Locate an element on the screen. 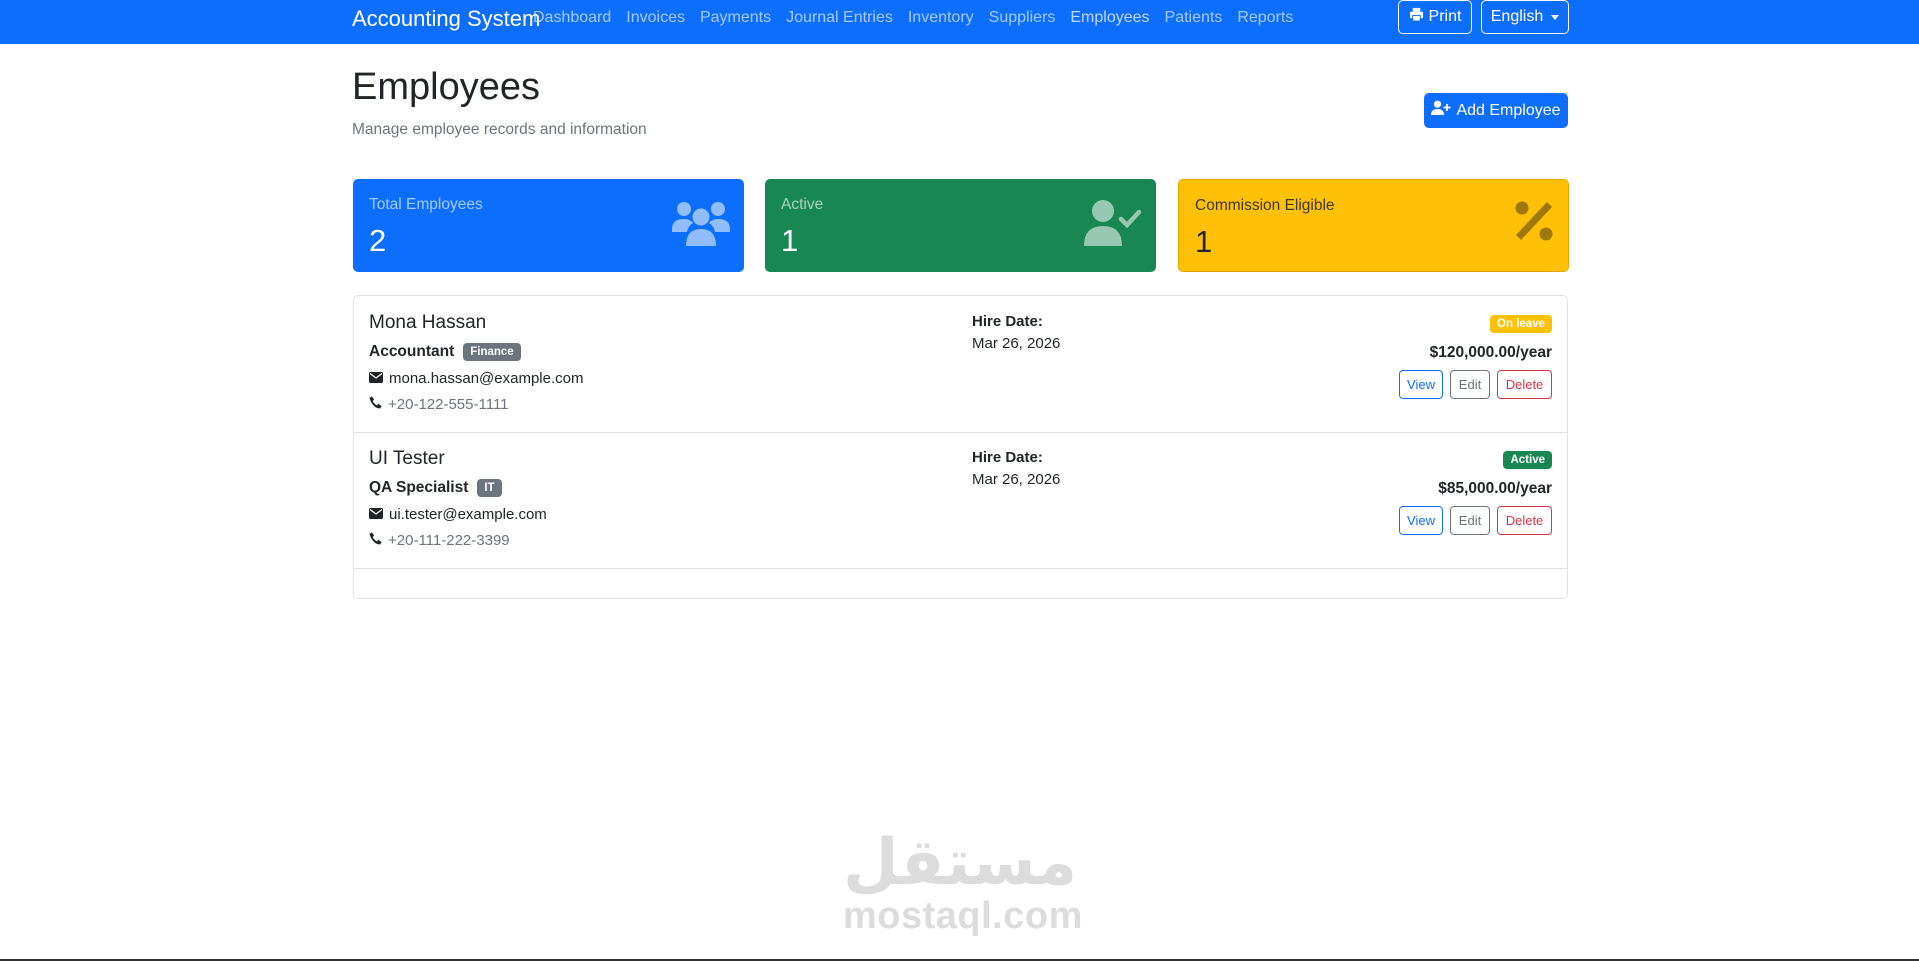 This screenshot has height=961, width=1919. caret-down-icon is located at coordinates (1555, 17).